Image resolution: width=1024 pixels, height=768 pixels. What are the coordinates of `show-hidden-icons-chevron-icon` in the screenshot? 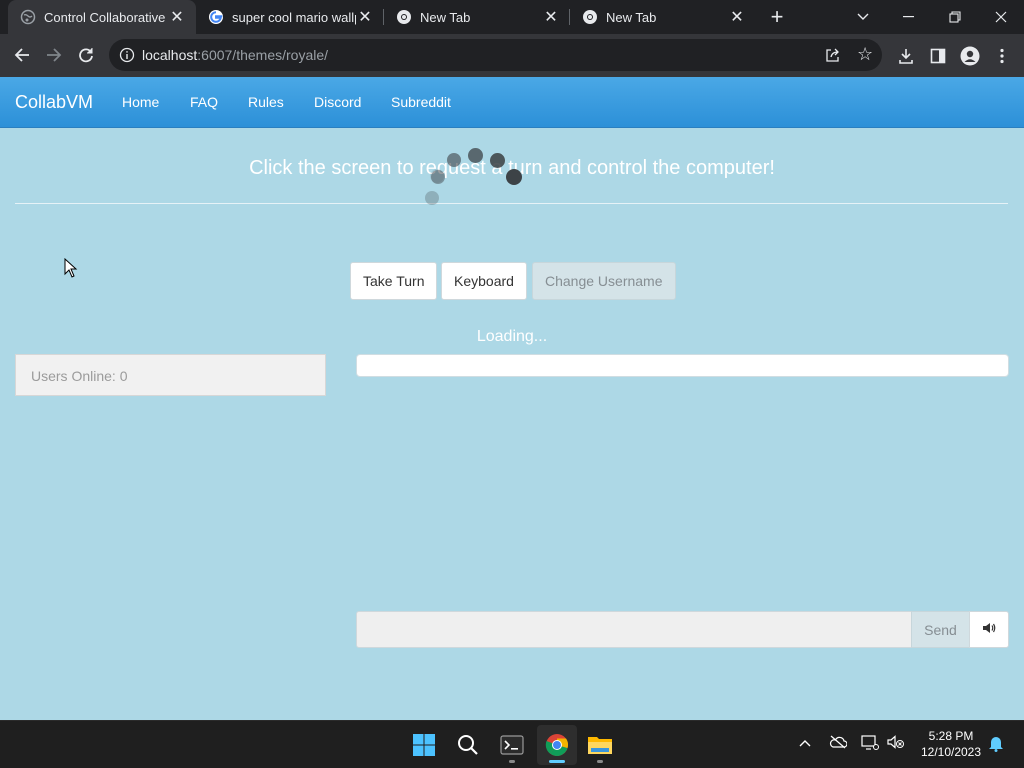 It's located at (805, 742).